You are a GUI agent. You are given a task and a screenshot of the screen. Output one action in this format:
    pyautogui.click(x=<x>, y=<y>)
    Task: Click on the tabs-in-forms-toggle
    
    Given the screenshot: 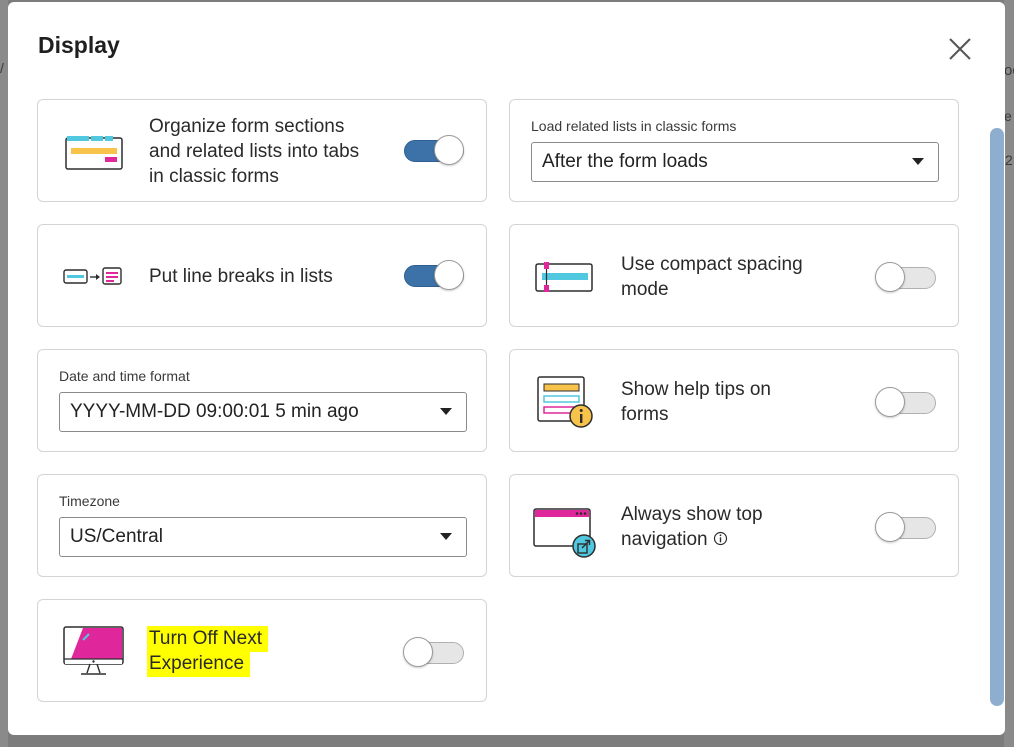 What is the action you would take?
    pyautogui.click(x=434, y=150)
    